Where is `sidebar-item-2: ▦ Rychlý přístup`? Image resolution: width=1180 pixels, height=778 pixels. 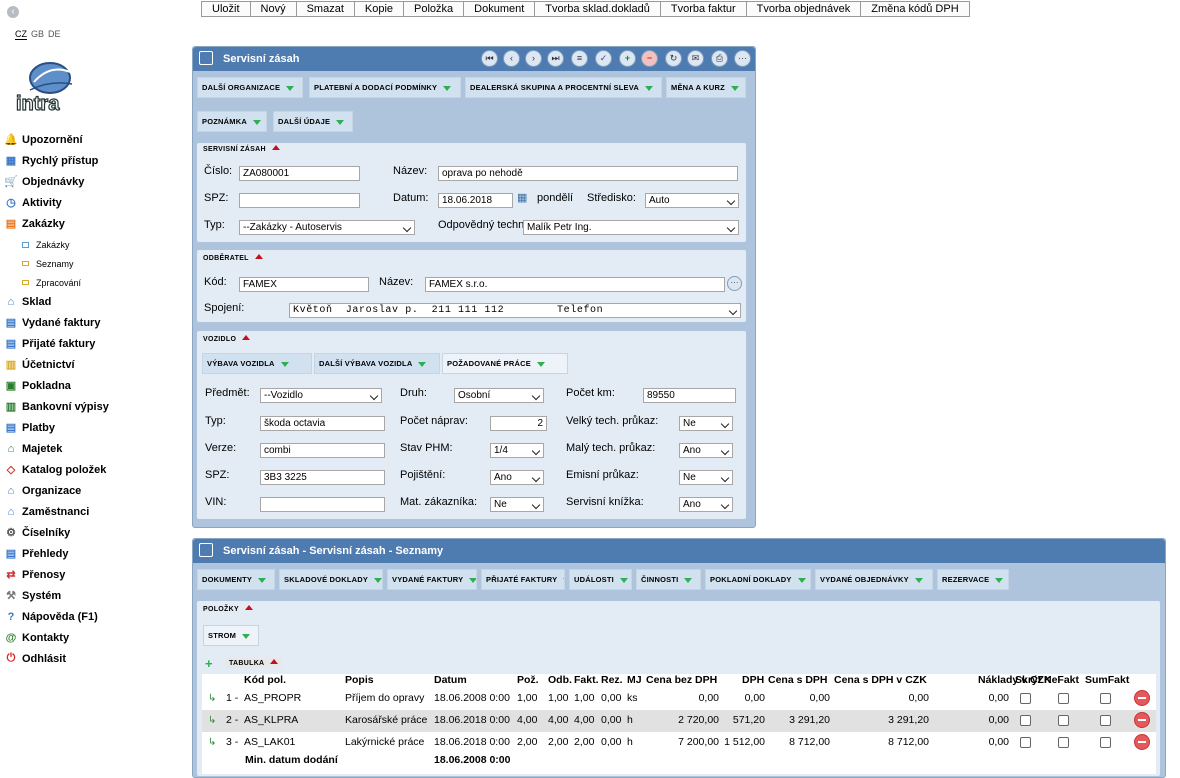
sidebar-item-2: ▦ Rychlý přístup is located at coordinates (49, 160).